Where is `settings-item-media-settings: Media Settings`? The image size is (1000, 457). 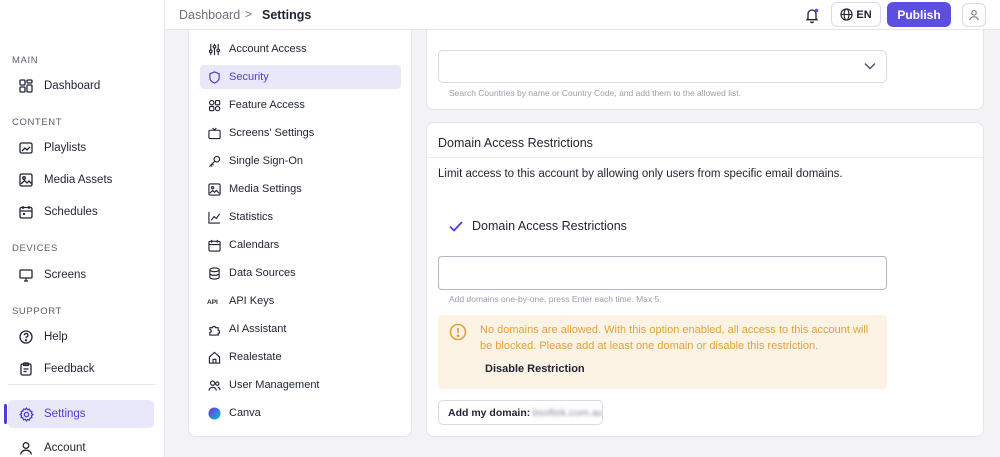
settings-item-media-settings: Media Settings is located at coordinates (300, 189).